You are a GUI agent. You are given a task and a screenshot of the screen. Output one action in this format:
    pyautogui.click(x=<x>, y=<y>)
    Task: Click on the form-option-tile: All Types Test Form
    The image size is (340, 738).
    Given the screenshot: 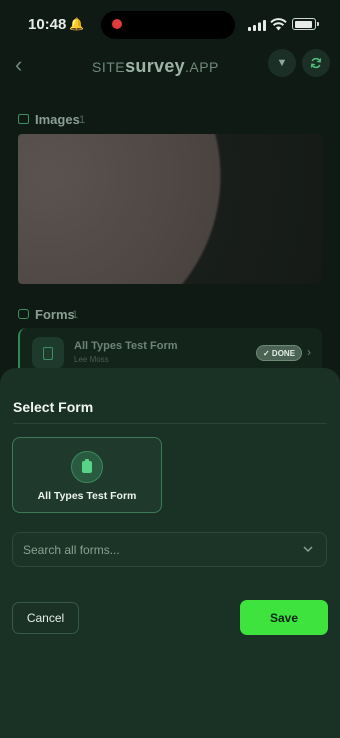 What is the action you would take?
    pyautogui.click(x=87, y=475)
    